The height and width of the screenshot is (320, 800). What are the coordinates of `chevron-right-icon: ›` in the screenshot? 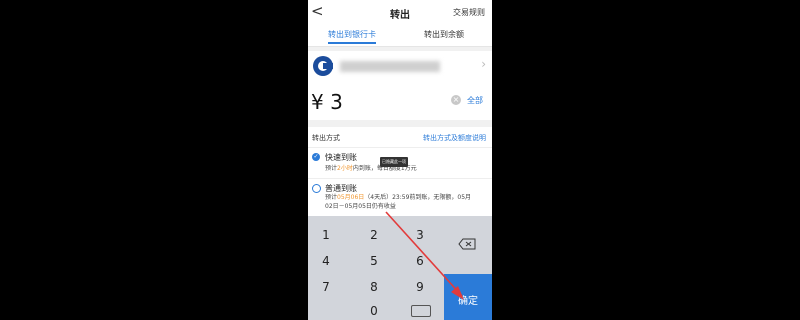 It's located at (483, 64).